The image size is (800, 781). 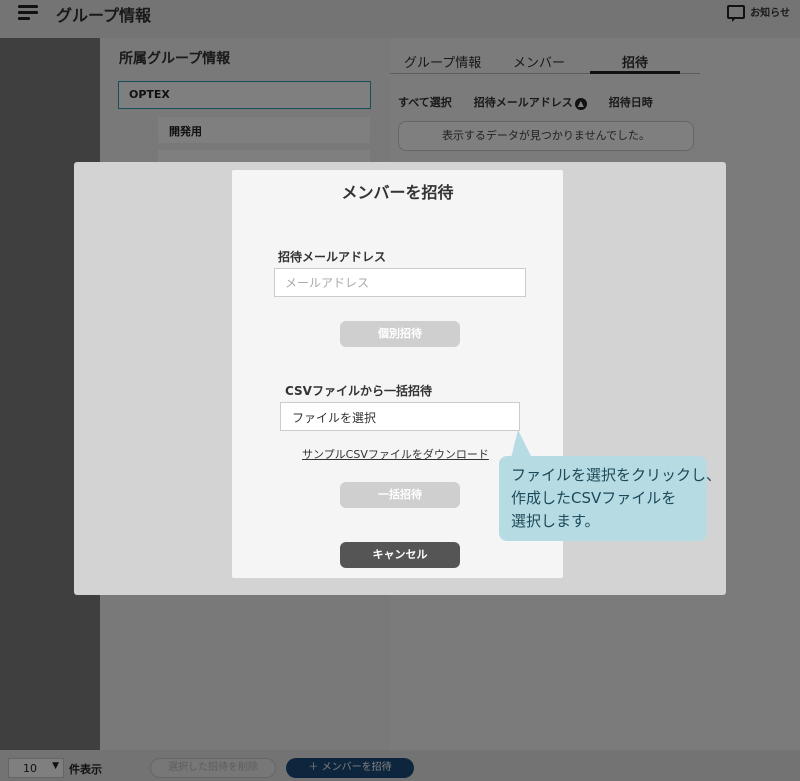 I want to click on bulk-invite-button: 一括招待, so click(x=400, y=495).